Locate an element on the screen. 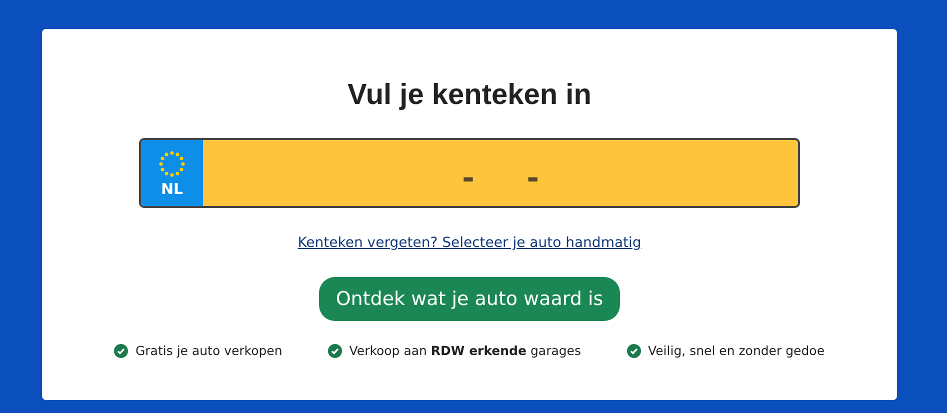  feature-text: Gratis je auto verkopen is located at coordinates (208, 350).